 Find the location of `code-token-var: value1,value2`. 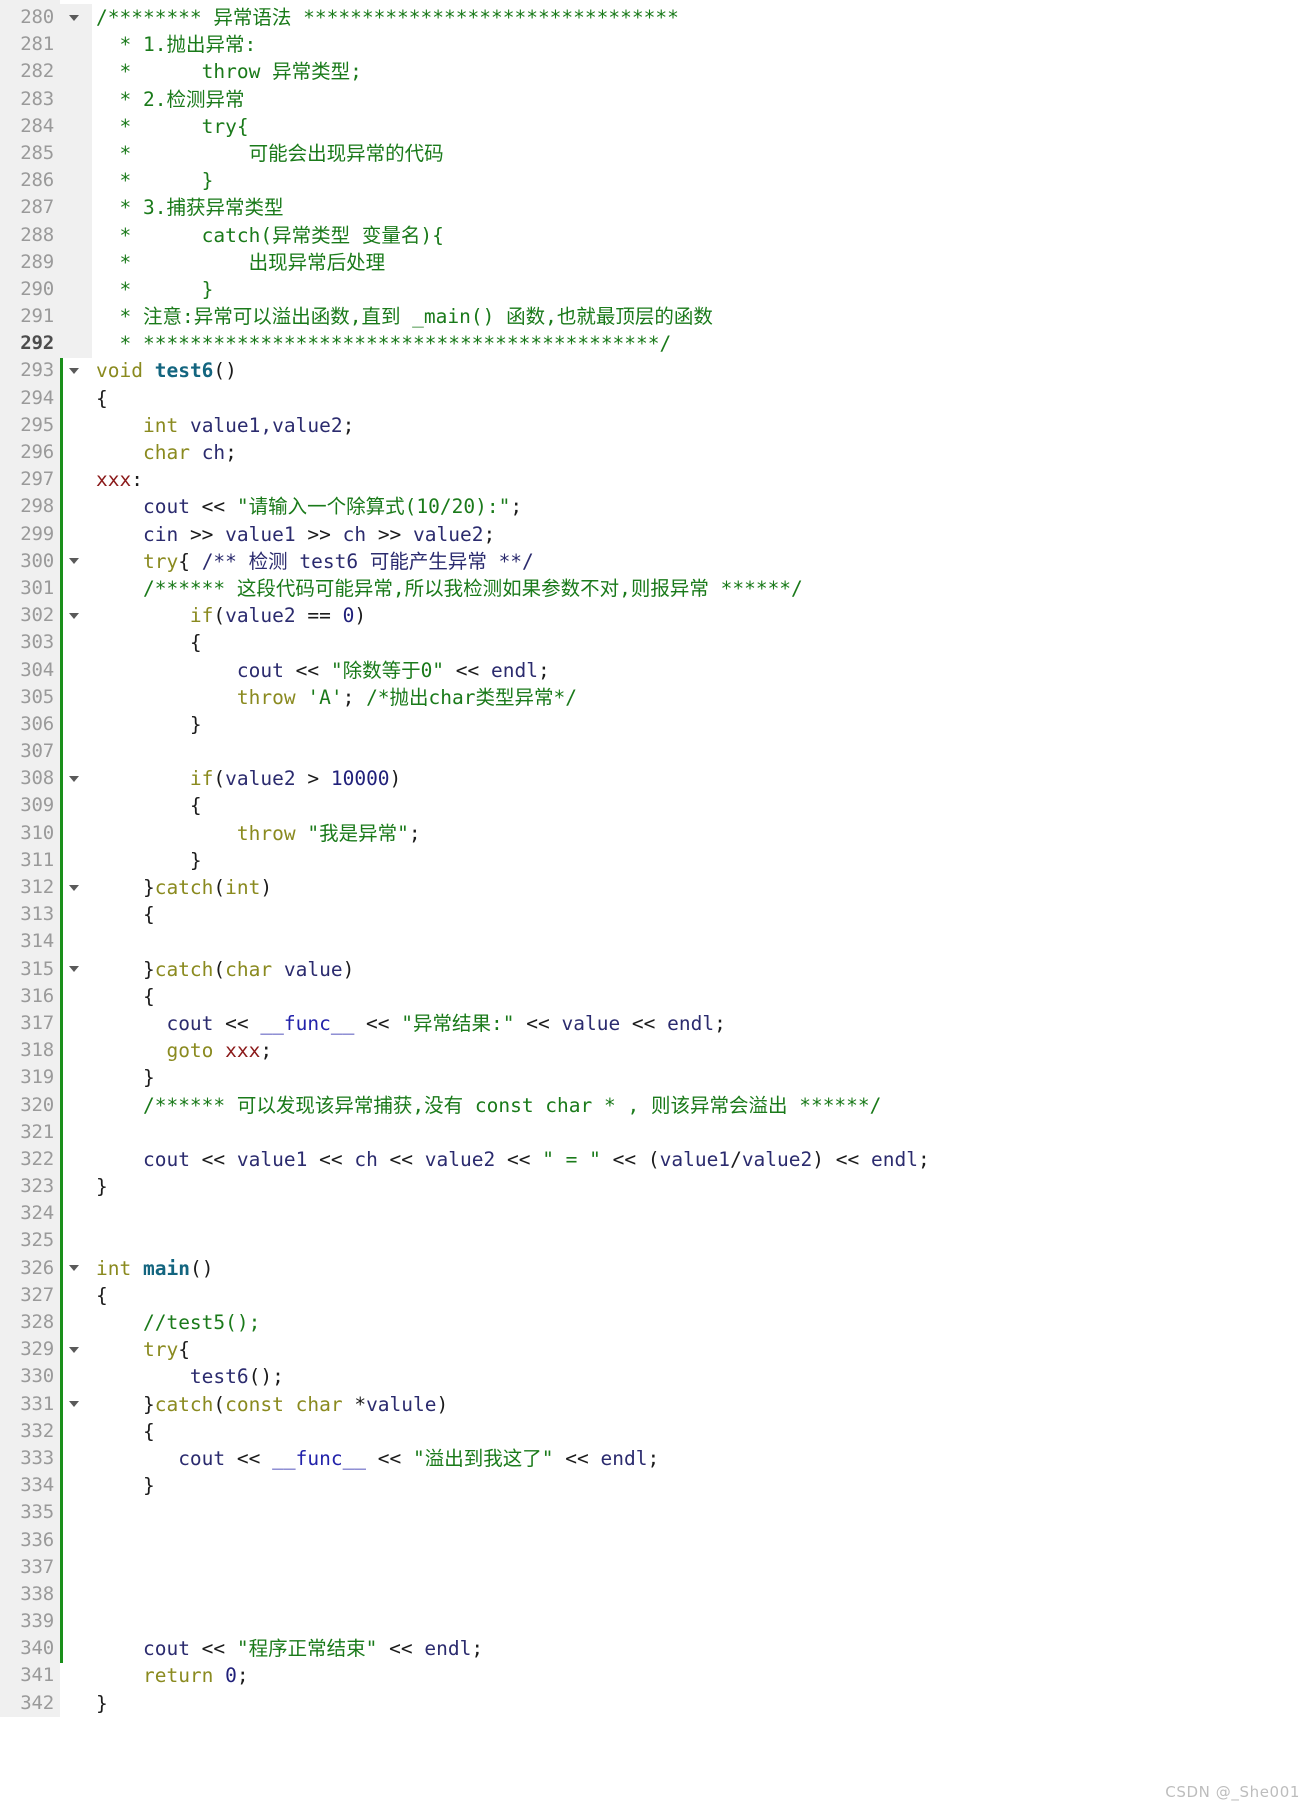

code-token-var: value1,value2 is located at coordinates (266, 425).